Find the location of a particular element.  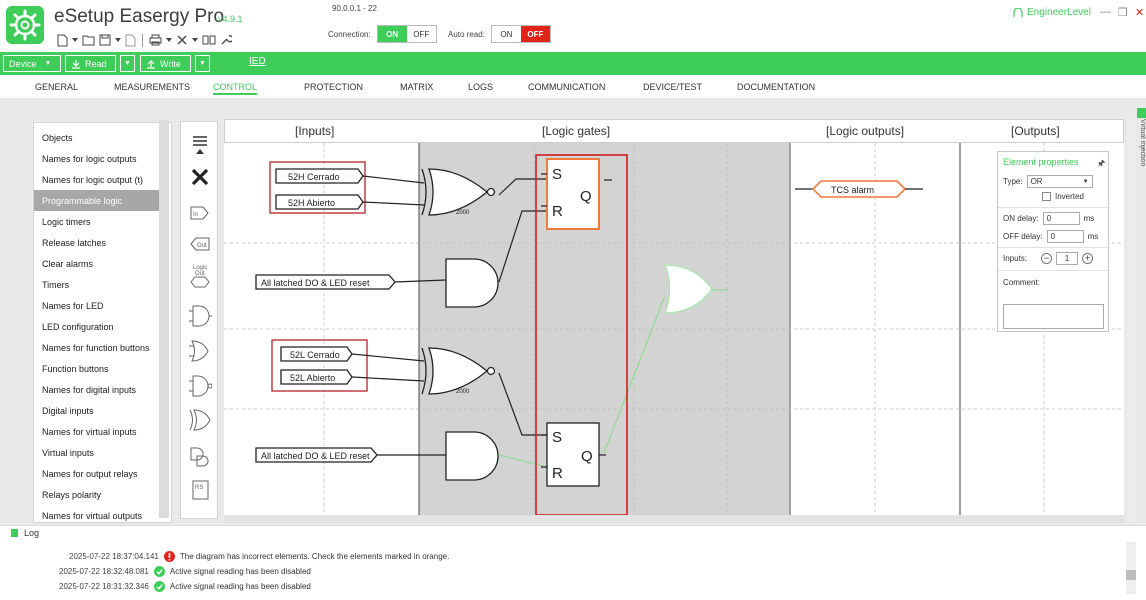

sidebar-item-function-buttons: Function buttons is located at coordinates (97, 368).